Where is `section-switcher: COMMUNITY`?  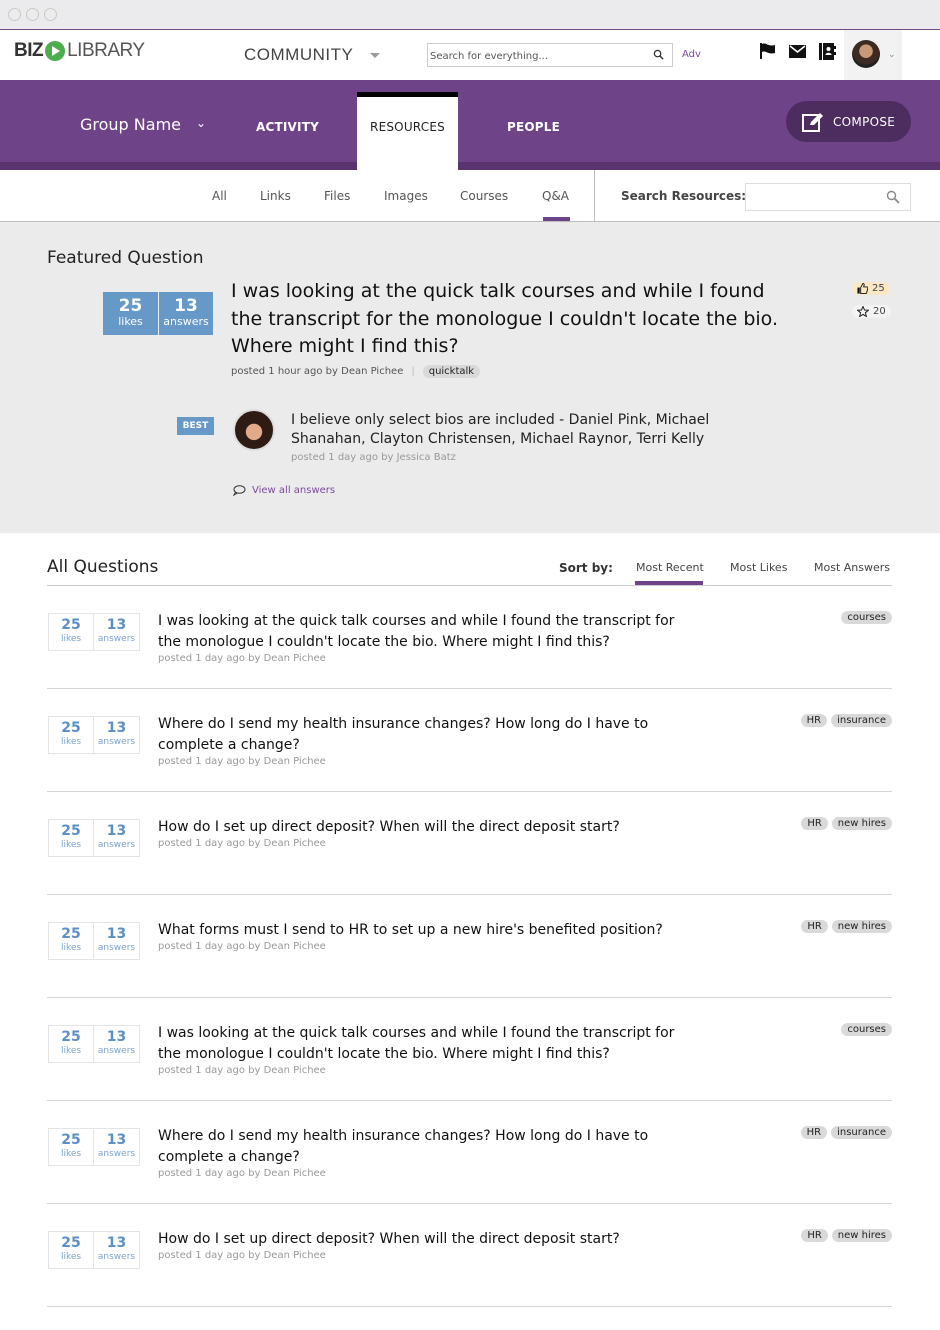 section-switcher: COMMUNITY is located at coordinates (298, 55).